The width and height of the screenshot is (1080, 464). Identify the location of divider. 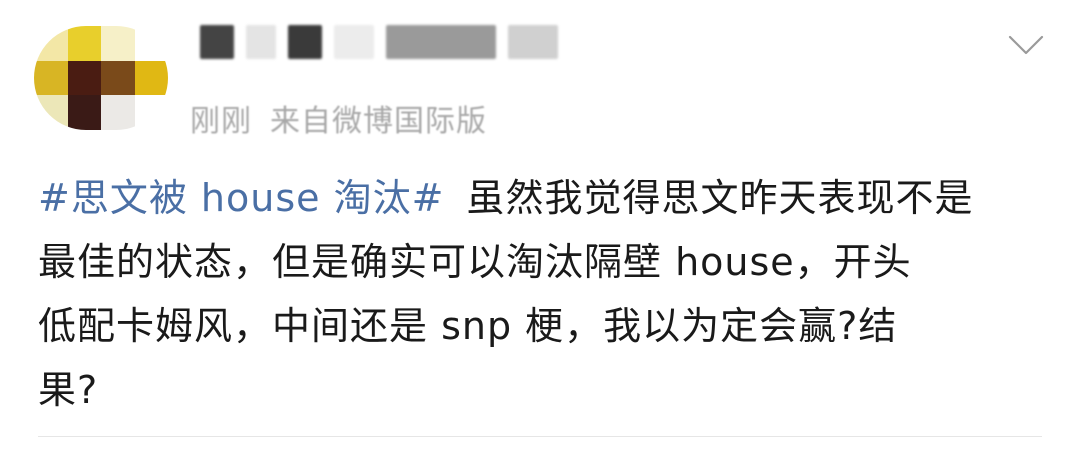
(540, 436).